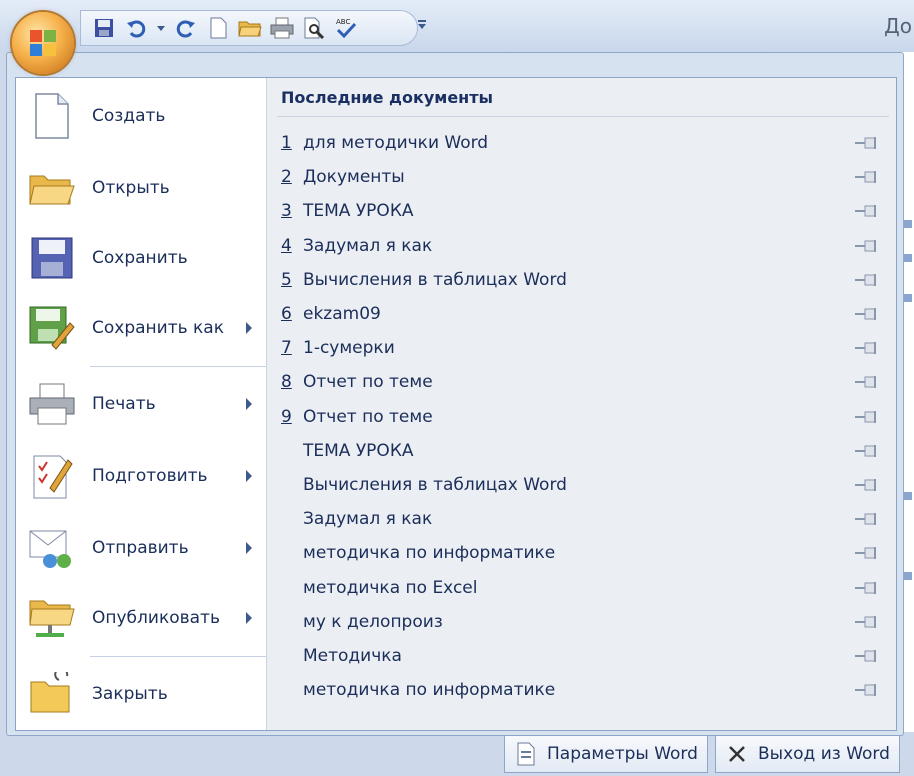 Image resolution: width=914 pixels, height=776 pixels. What do you see at coordinates (346, 28) in the screenshot?
I see `spelling-icon: ABC` at bounding box center [346, 28].